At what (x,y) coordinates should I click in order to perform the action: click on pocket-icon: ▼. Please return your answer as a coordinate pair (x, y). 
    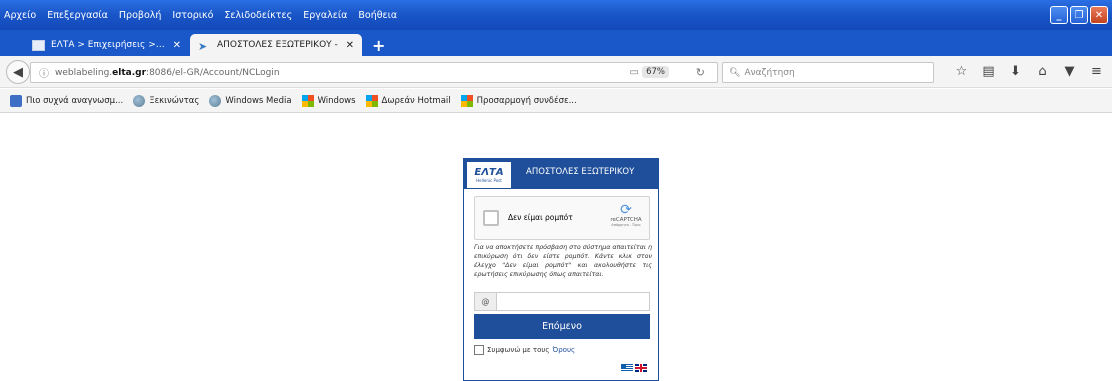
    Looking at the image, I should click on (1069, 71).